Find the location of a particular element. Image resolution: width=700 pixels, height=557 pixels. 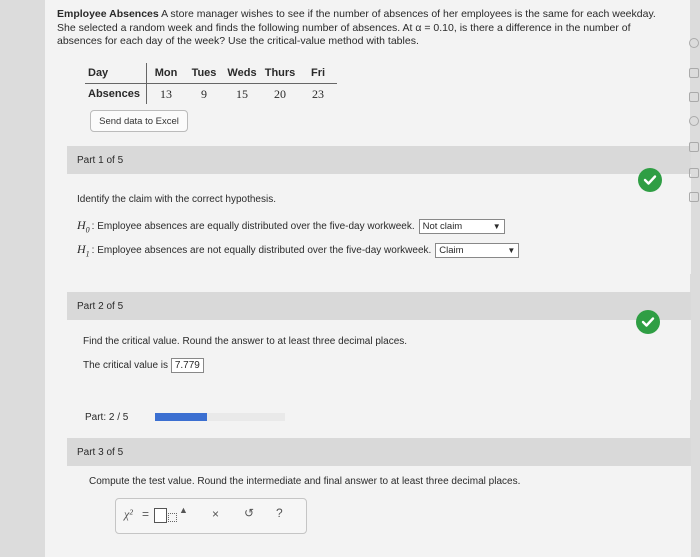

help-icon: ? is located at coordinates (279, 513).